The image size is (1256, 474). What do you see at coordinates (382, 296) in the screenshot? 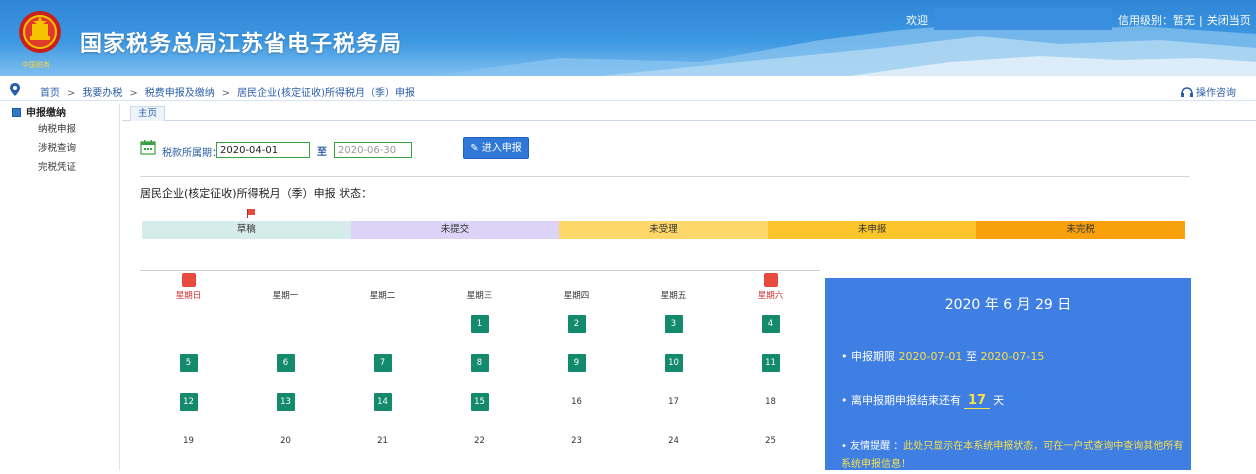
I see `weekday-header: 星期二` at bounding box center [382, 296].